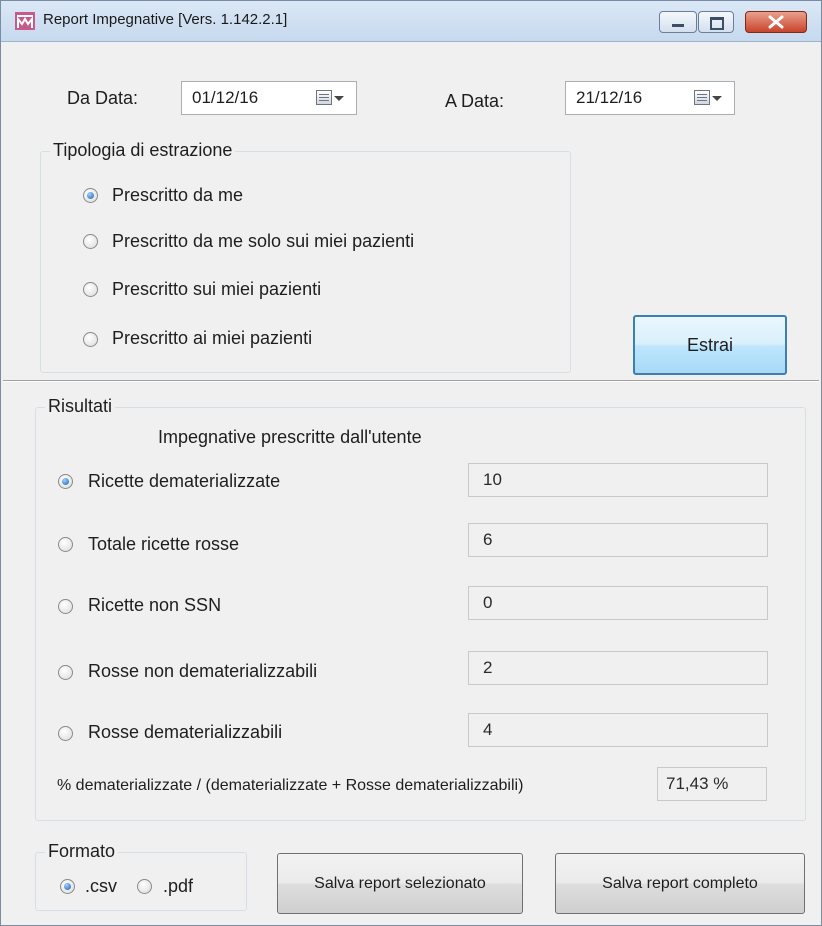 This screenshot has height=926, width=822. I want to click on percent-value-field: 71,43 %, so click(712, 784).